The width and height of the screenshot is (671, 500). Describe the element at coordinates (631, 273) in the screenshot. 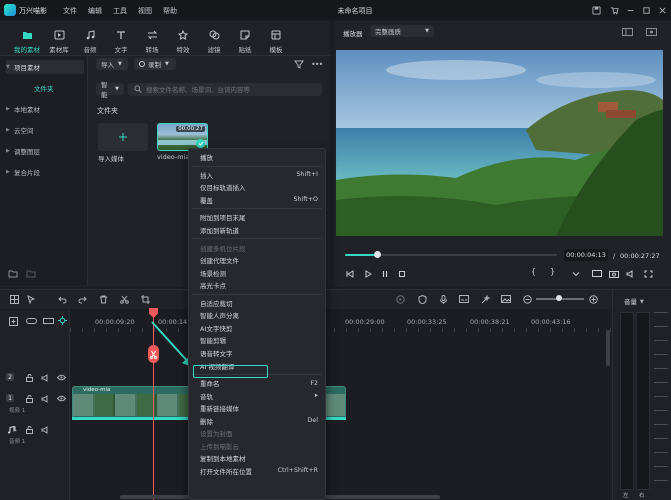

I see `volume-icon` at that location.